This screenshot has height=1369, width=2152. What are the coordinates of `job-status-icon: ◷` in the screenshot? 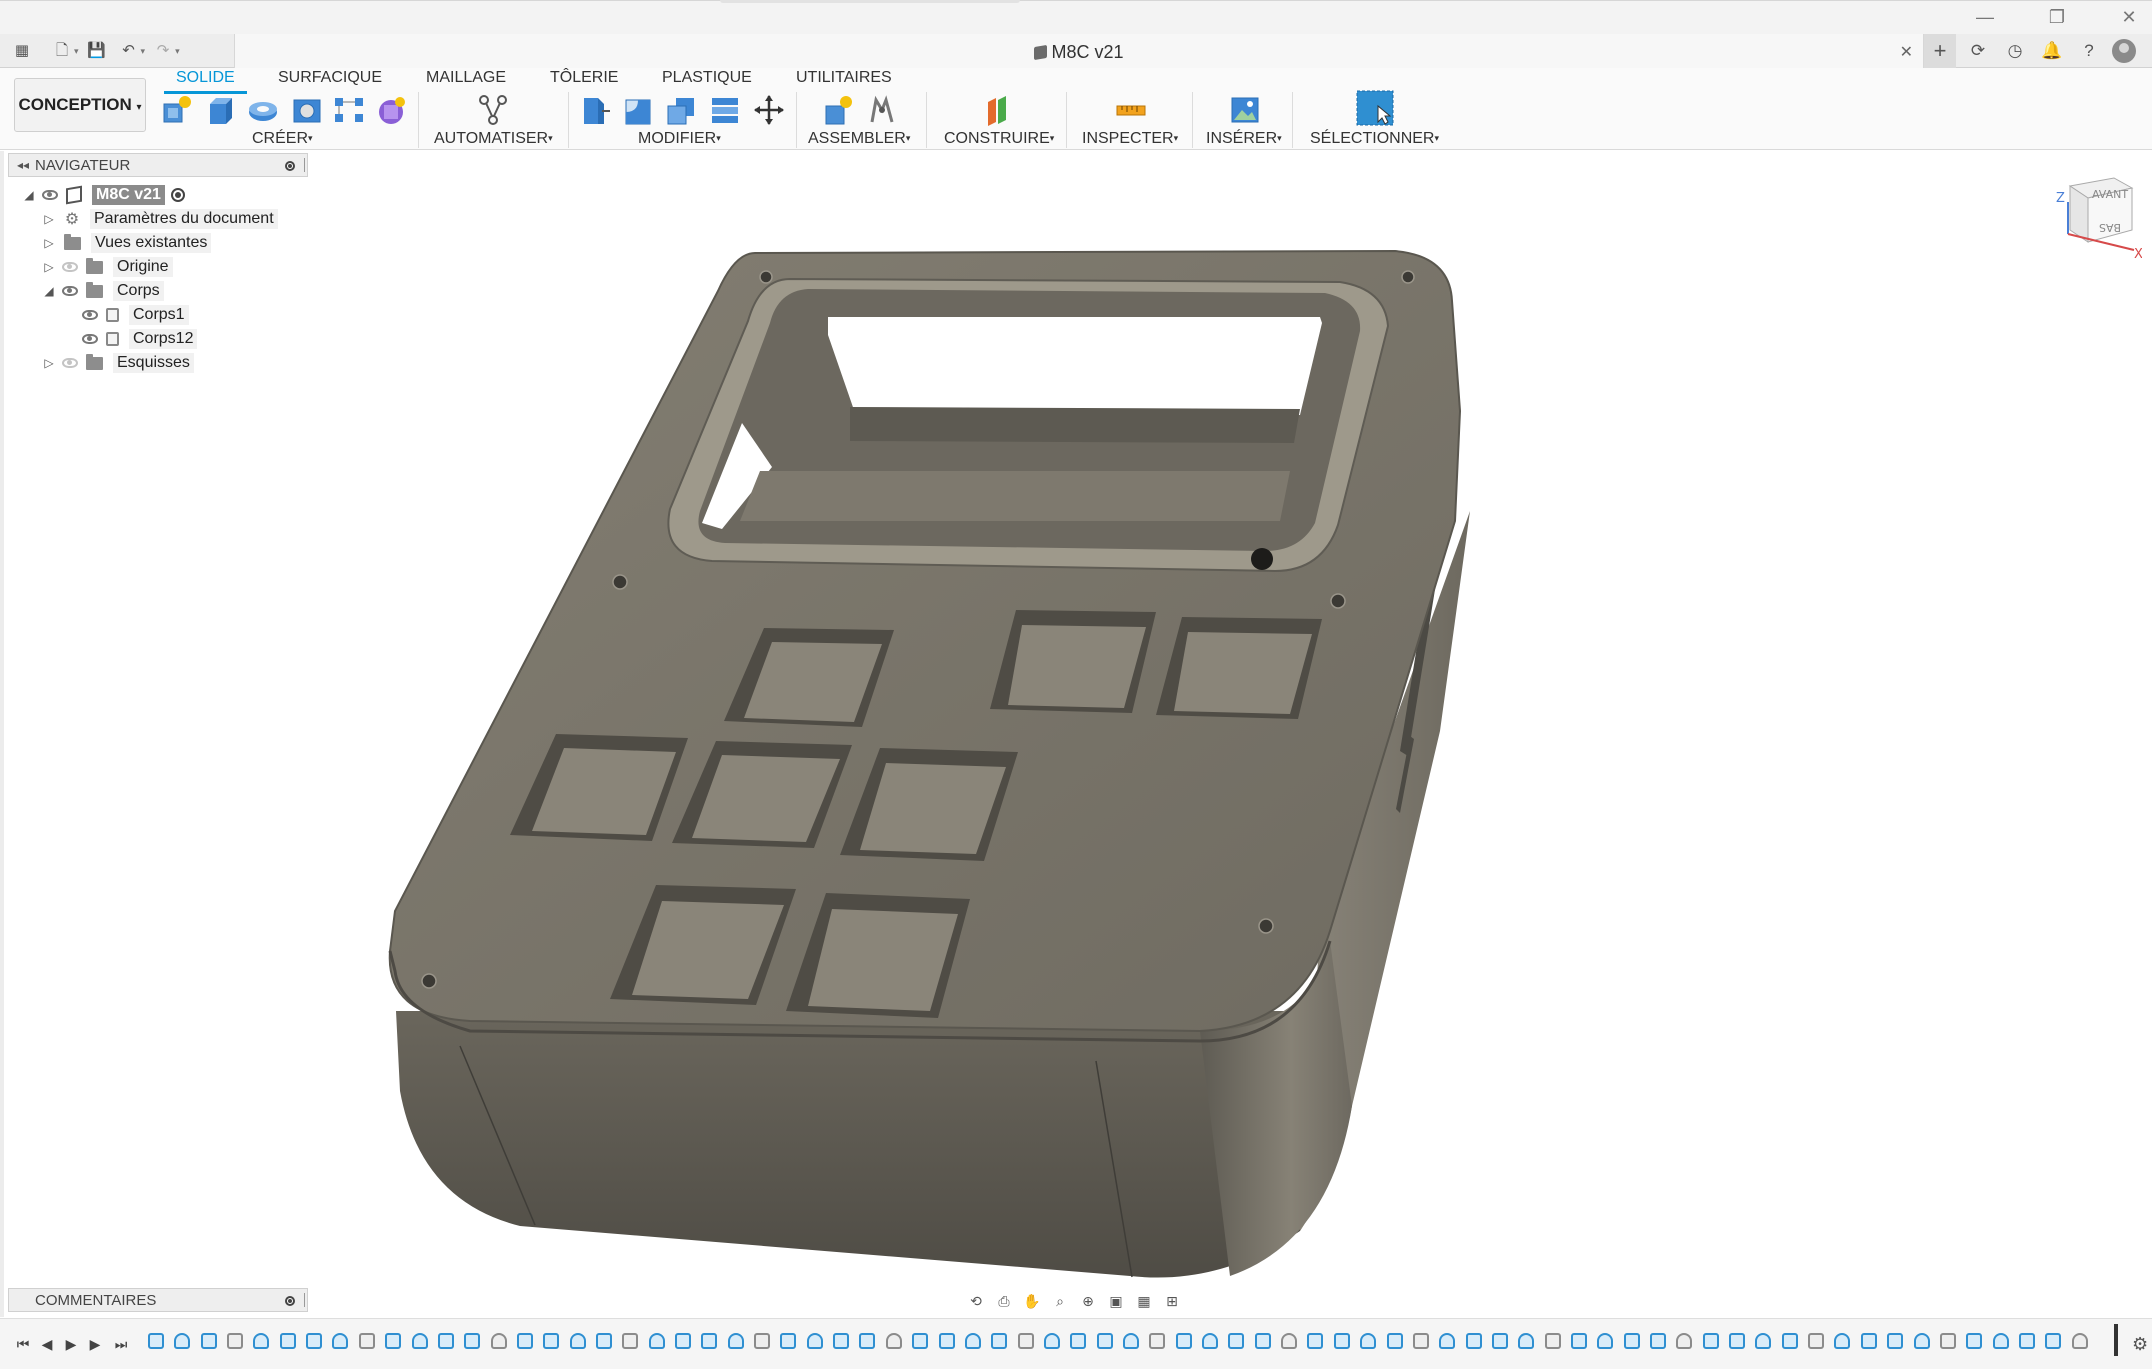 It's located at (2015, 51).